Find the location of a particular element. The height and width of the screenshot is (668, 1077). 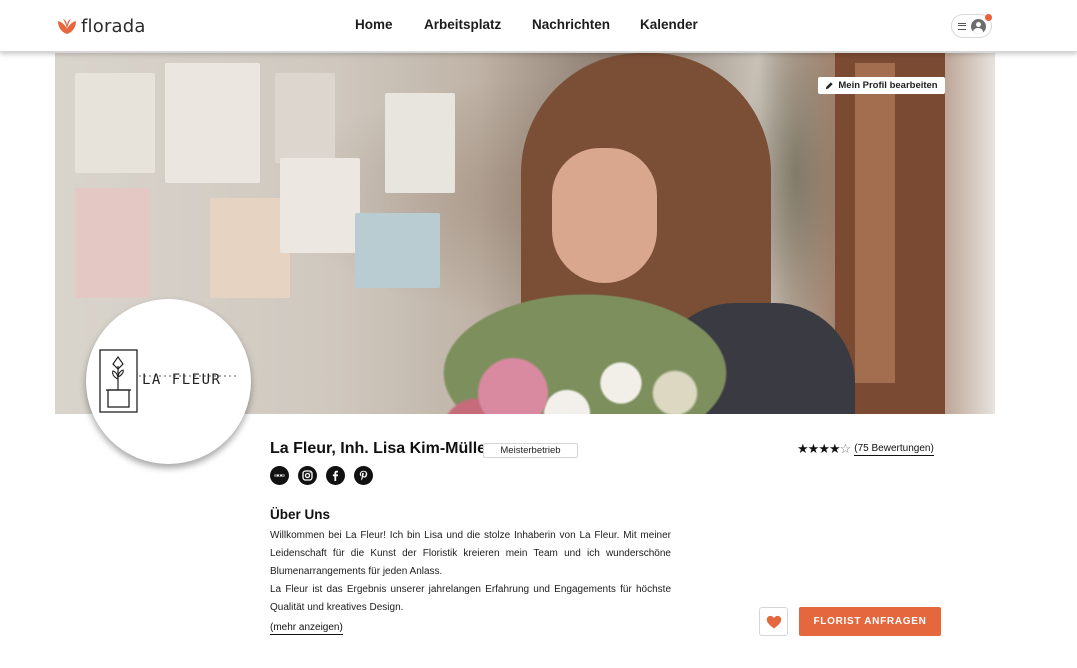

meisterbetrieb-badge: Meisterbetrieb is located at coordinates (530, 450).